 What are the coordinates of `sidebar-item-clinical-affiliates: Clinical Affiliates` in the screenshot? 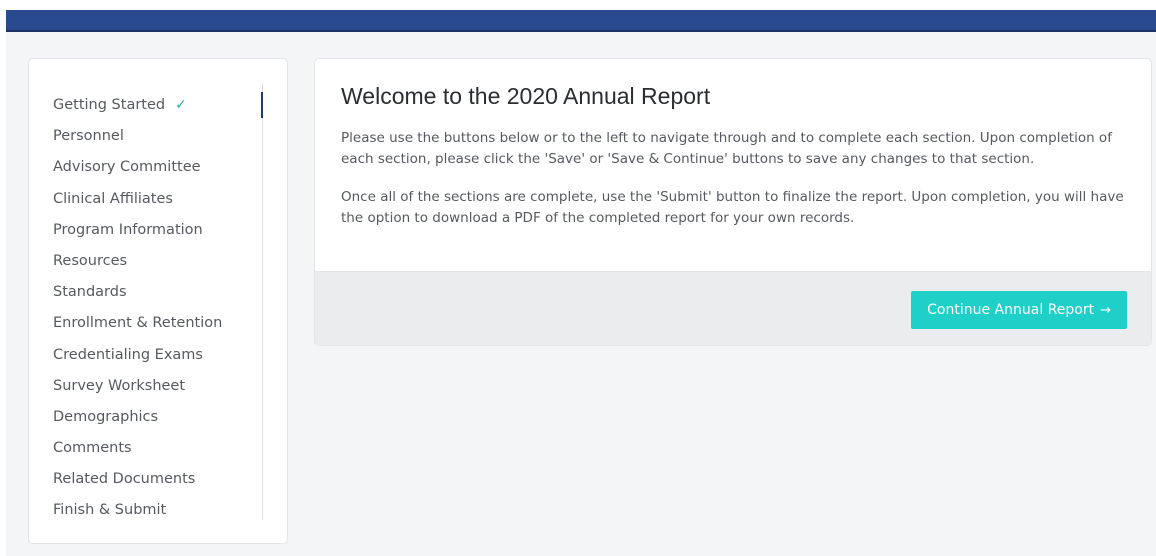 It's located at (137, 202).